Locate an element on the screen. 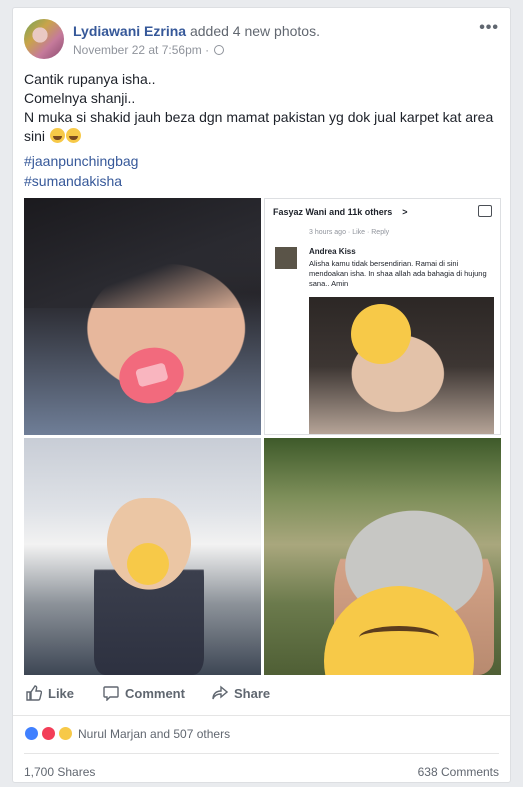 This screenshot has height=787, width=523. commenter-name: Andrea Kiss is located at coordinates (332, 251).